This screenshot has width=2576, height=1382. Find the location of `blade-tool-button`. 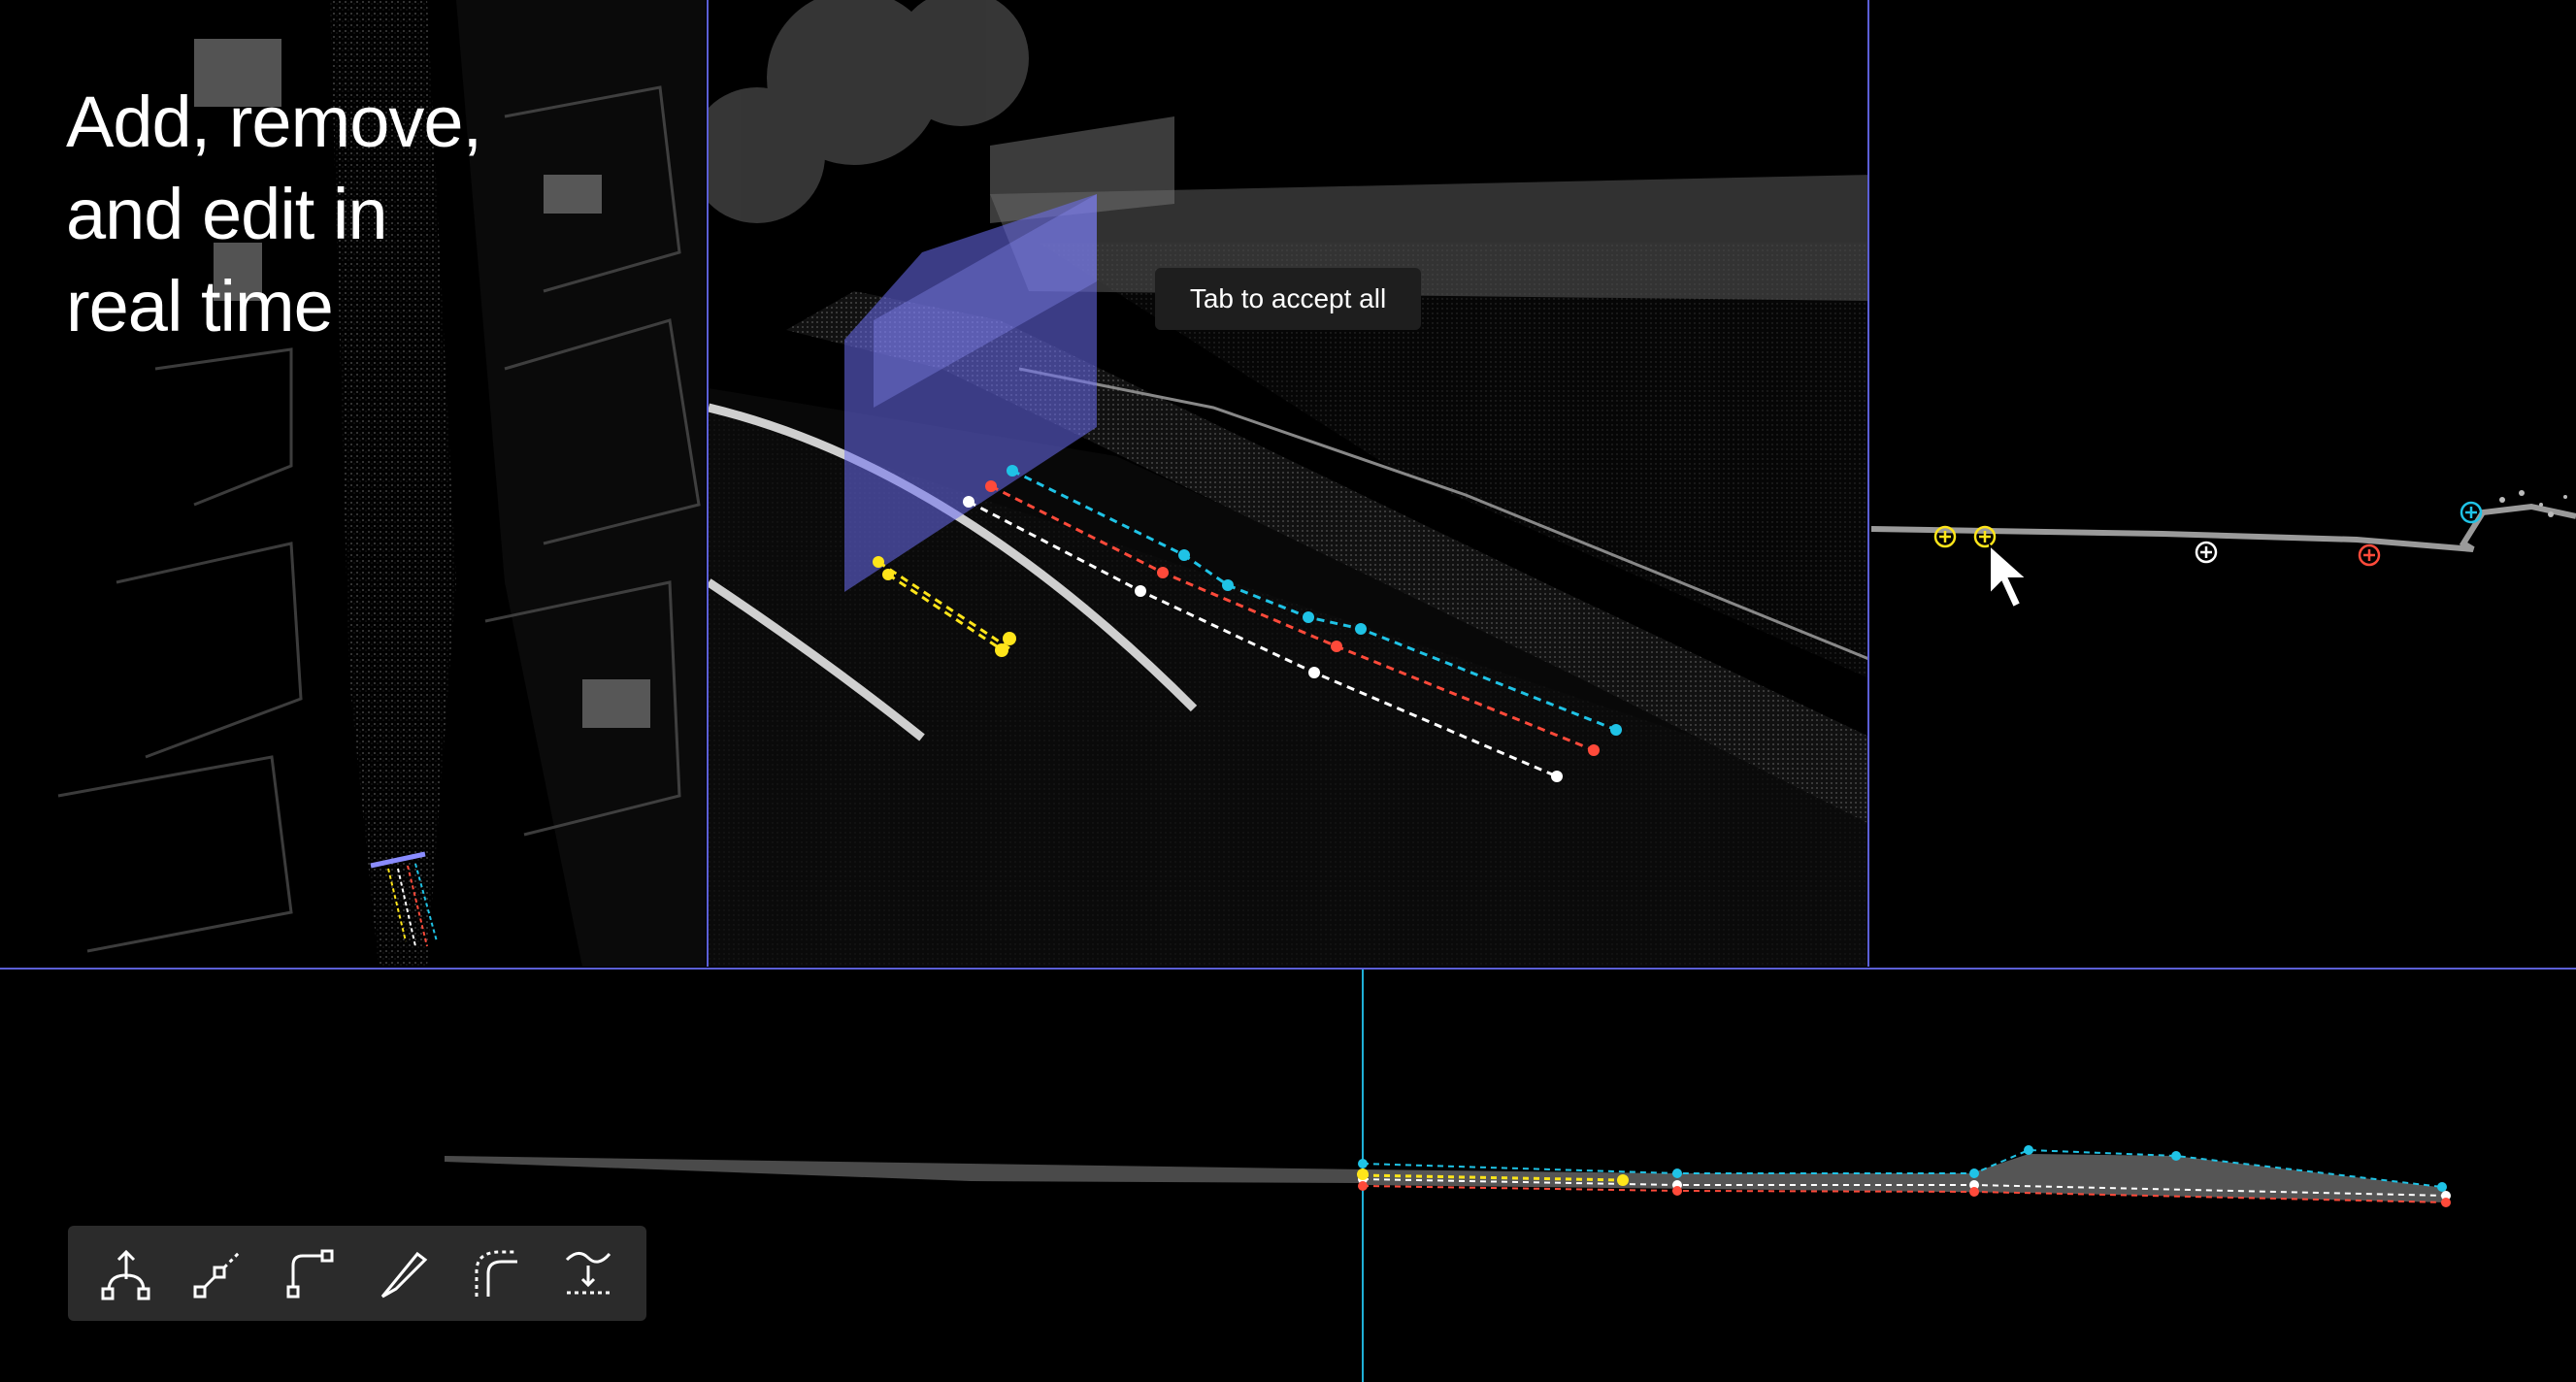

blade-tool-button is located at coordinates (404, 1273).